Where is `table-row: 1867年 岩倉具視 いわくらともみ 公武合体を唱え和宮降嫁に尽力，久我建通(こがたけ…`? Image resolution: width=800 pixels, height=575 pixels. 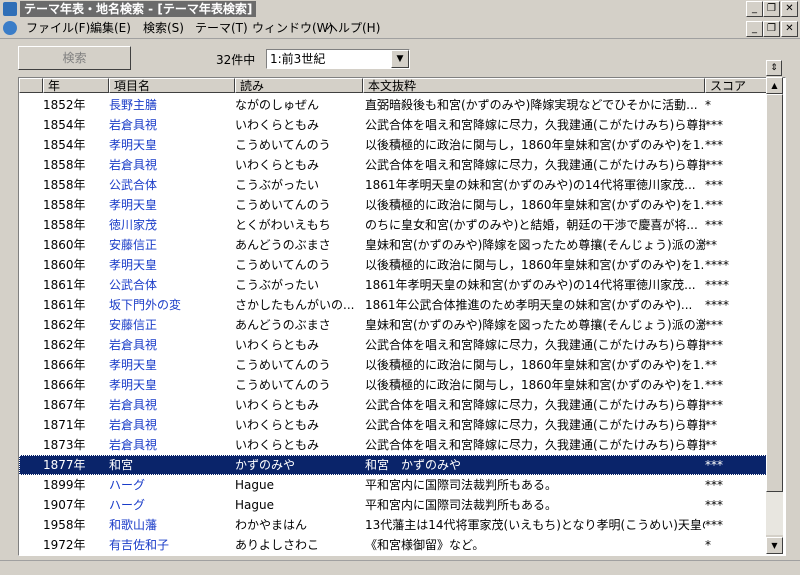
table-row: 1867年 岩倉具視 いわくらともみ 公武合体を唱え和宮降嫁に尽力，久我建通(こがたけ… is located at coordinates (393, 405).